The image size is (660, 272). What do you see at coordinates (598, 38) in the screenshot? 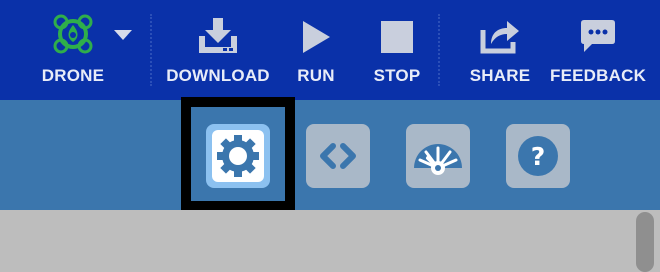
I see `chat-icon` at bounding box center [598, 38].